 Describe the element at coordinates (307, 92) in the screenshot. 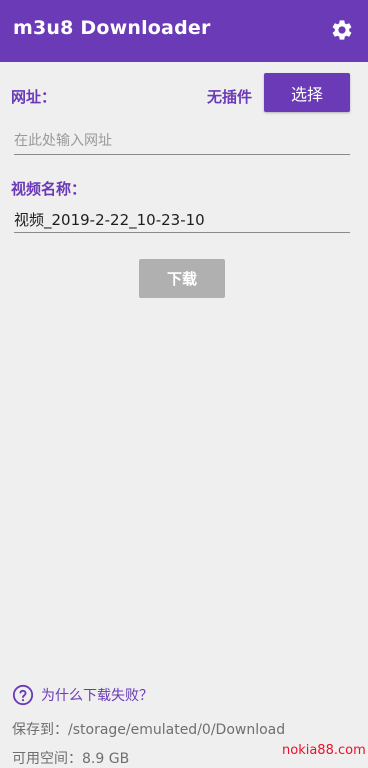

I see `select-button: 选择` at that location.